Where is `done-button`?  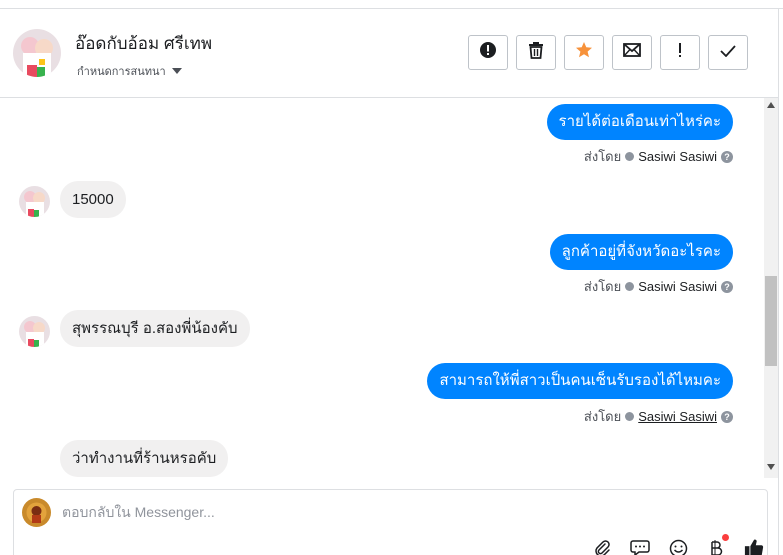
done-button is located at coordinates (728, 52).